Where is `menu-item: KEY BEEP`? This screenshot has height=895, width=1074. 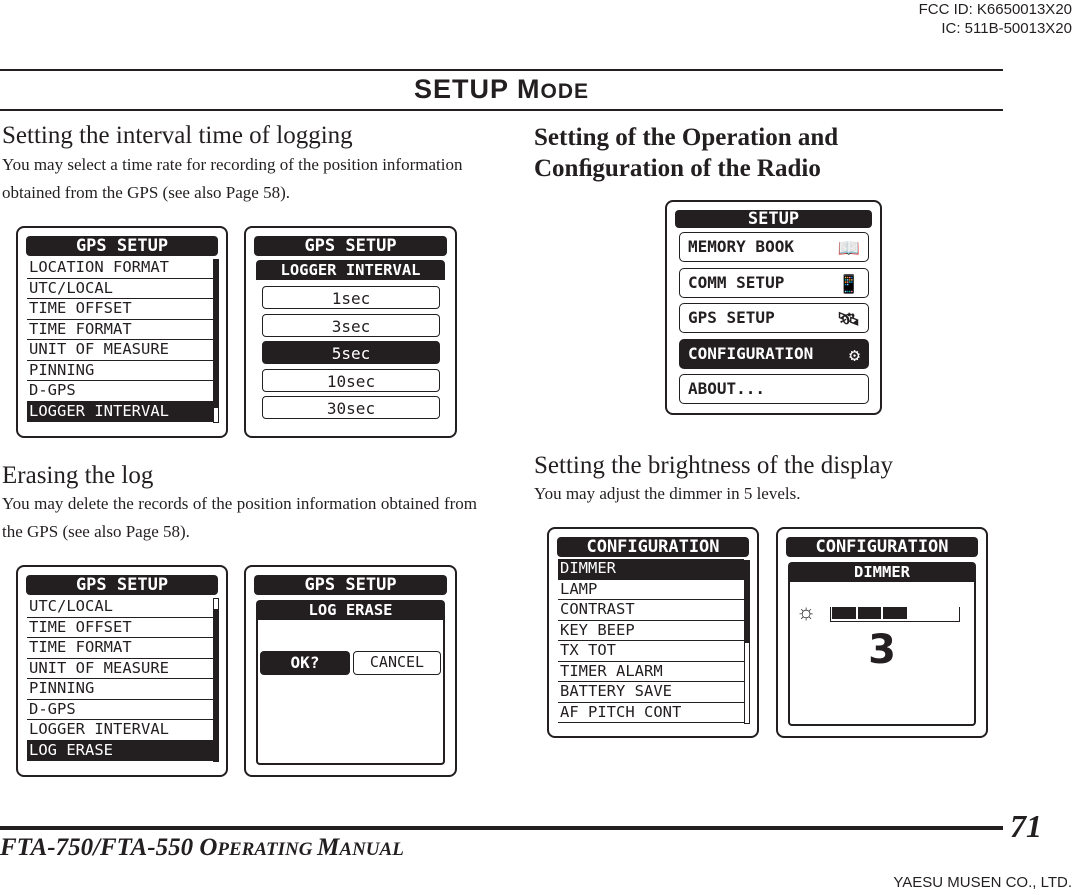
menu-item: KEY BEEP is located at coordinates (651, 631).